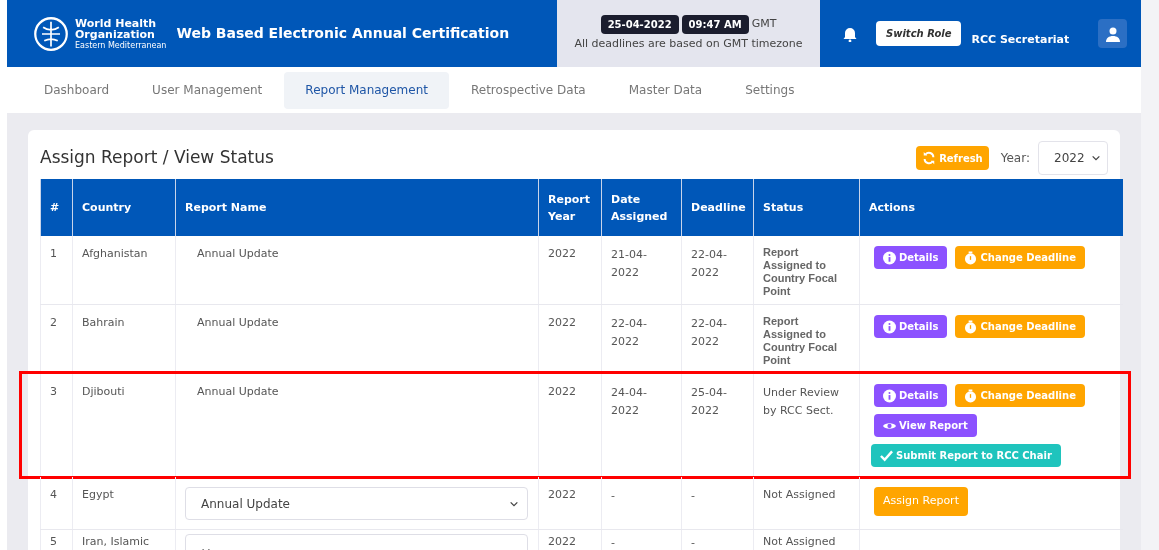 The width and height of the screenshot is (1159, 550). I want to click on chevron-down-icon, so click(1096, 158).